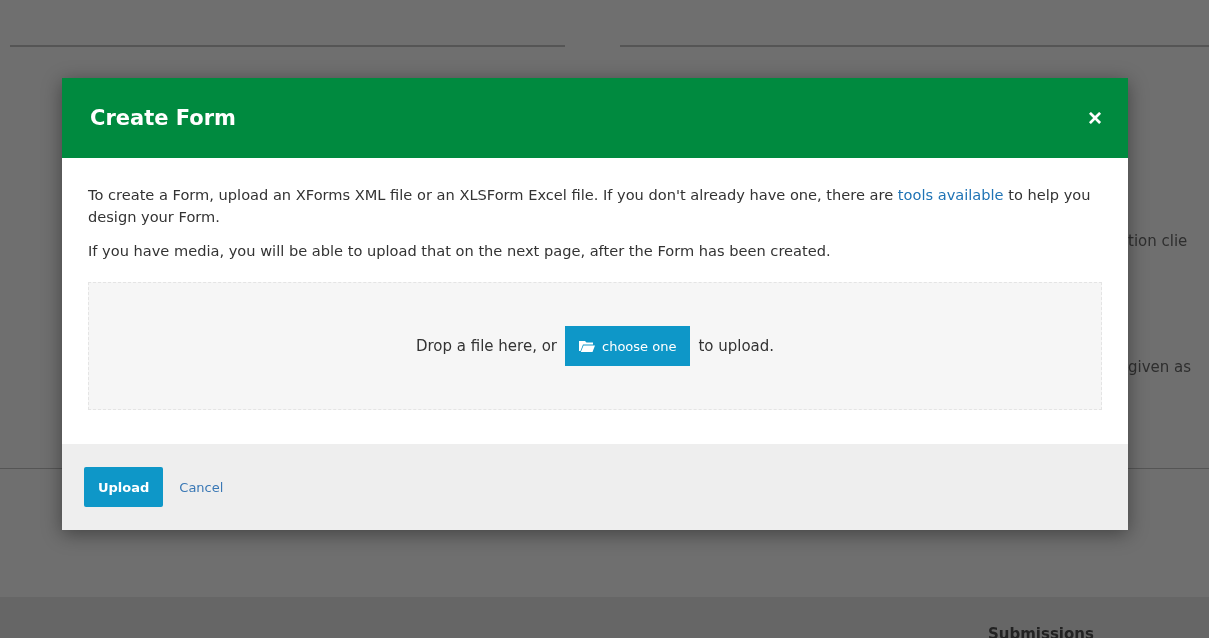 This screenshot has height=638, width=1209. Describe the element at coordinates (587, 346) in the screenshot. I see `folder-icon` at that location.